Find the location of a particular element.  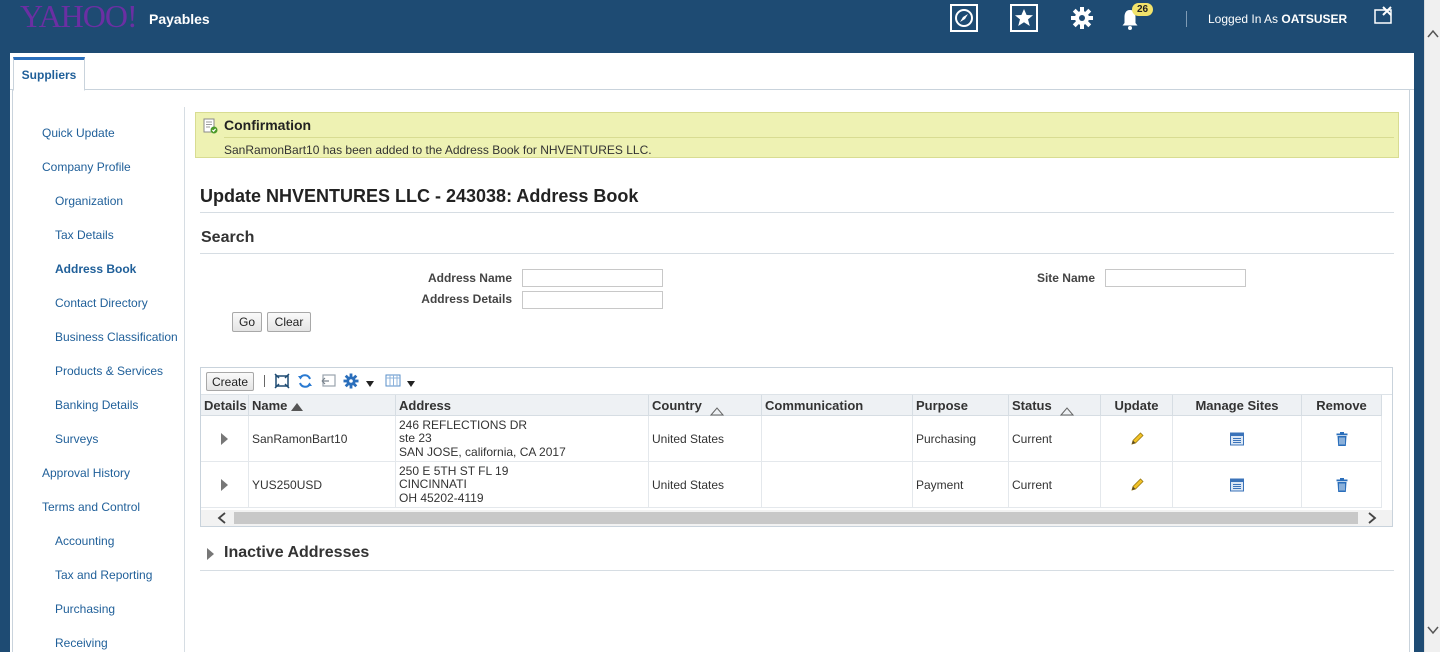

scroll-down-arrow is located at coordinates (1433, 631).